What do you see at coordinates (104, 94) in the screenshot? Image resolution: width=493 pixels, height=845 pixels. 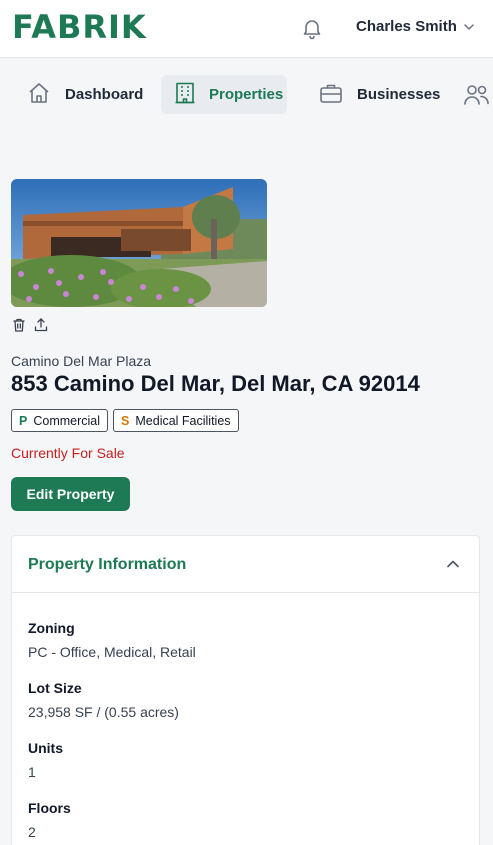 I see `nav-item-label: Dashboard` at bounding box center [104, 94].